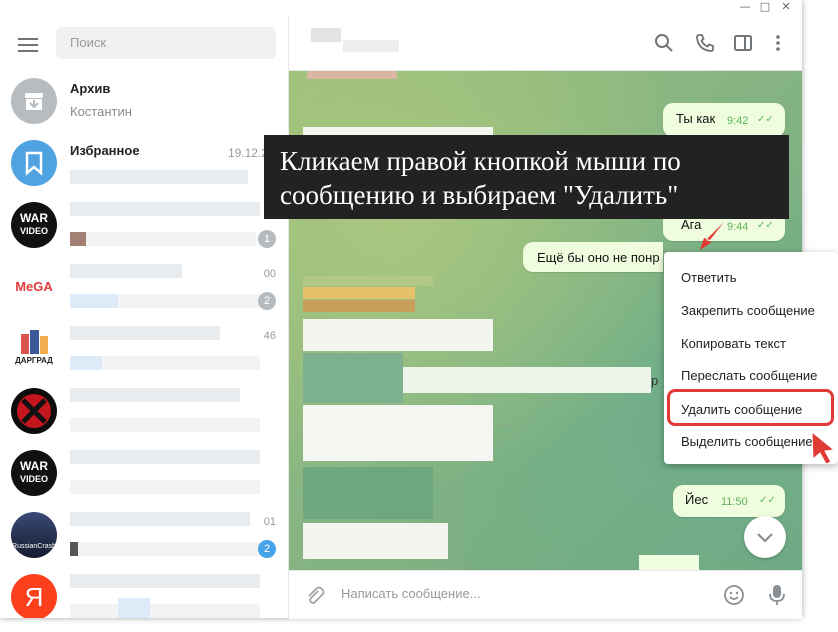 Image resolution: width=838 pixels, height=632 pixels. What do you see at coordinates (269, 522) in the screenshot?
I see `chat-date: 01` at bounding box center [269, 522].